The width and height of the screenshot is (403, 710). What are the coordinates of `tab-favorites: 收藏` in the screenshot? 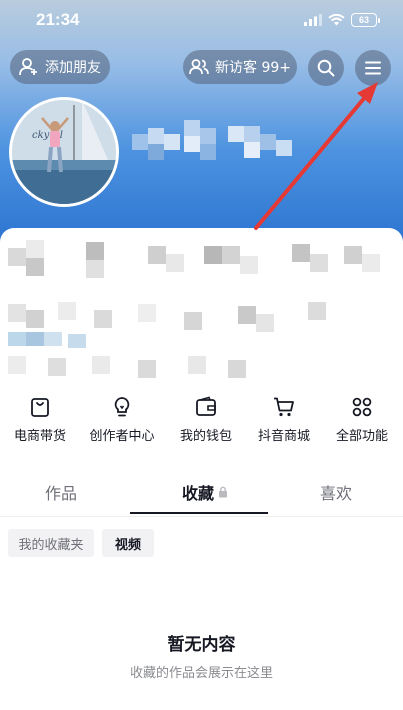 It's located at (205, 492).